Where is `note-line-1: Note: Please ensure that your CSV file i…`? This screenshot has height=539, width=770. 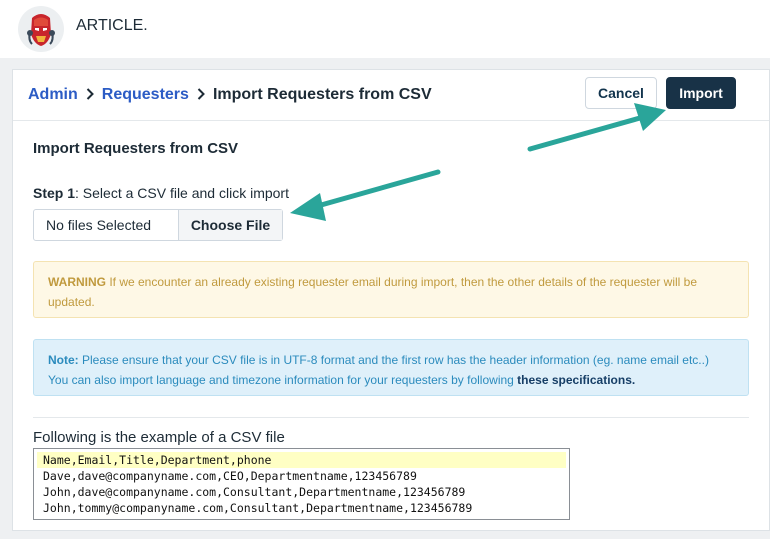
note-line-1: Note: Please ensure that your CSV file i… is located at coordinates (391, 360).